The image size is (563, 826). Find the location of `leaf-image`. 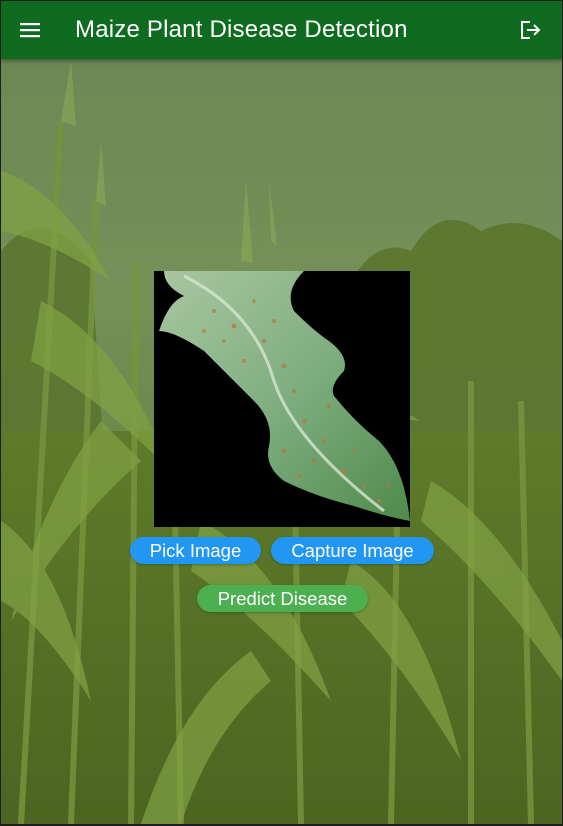

leaf-image is located at coordinates (282, 399).